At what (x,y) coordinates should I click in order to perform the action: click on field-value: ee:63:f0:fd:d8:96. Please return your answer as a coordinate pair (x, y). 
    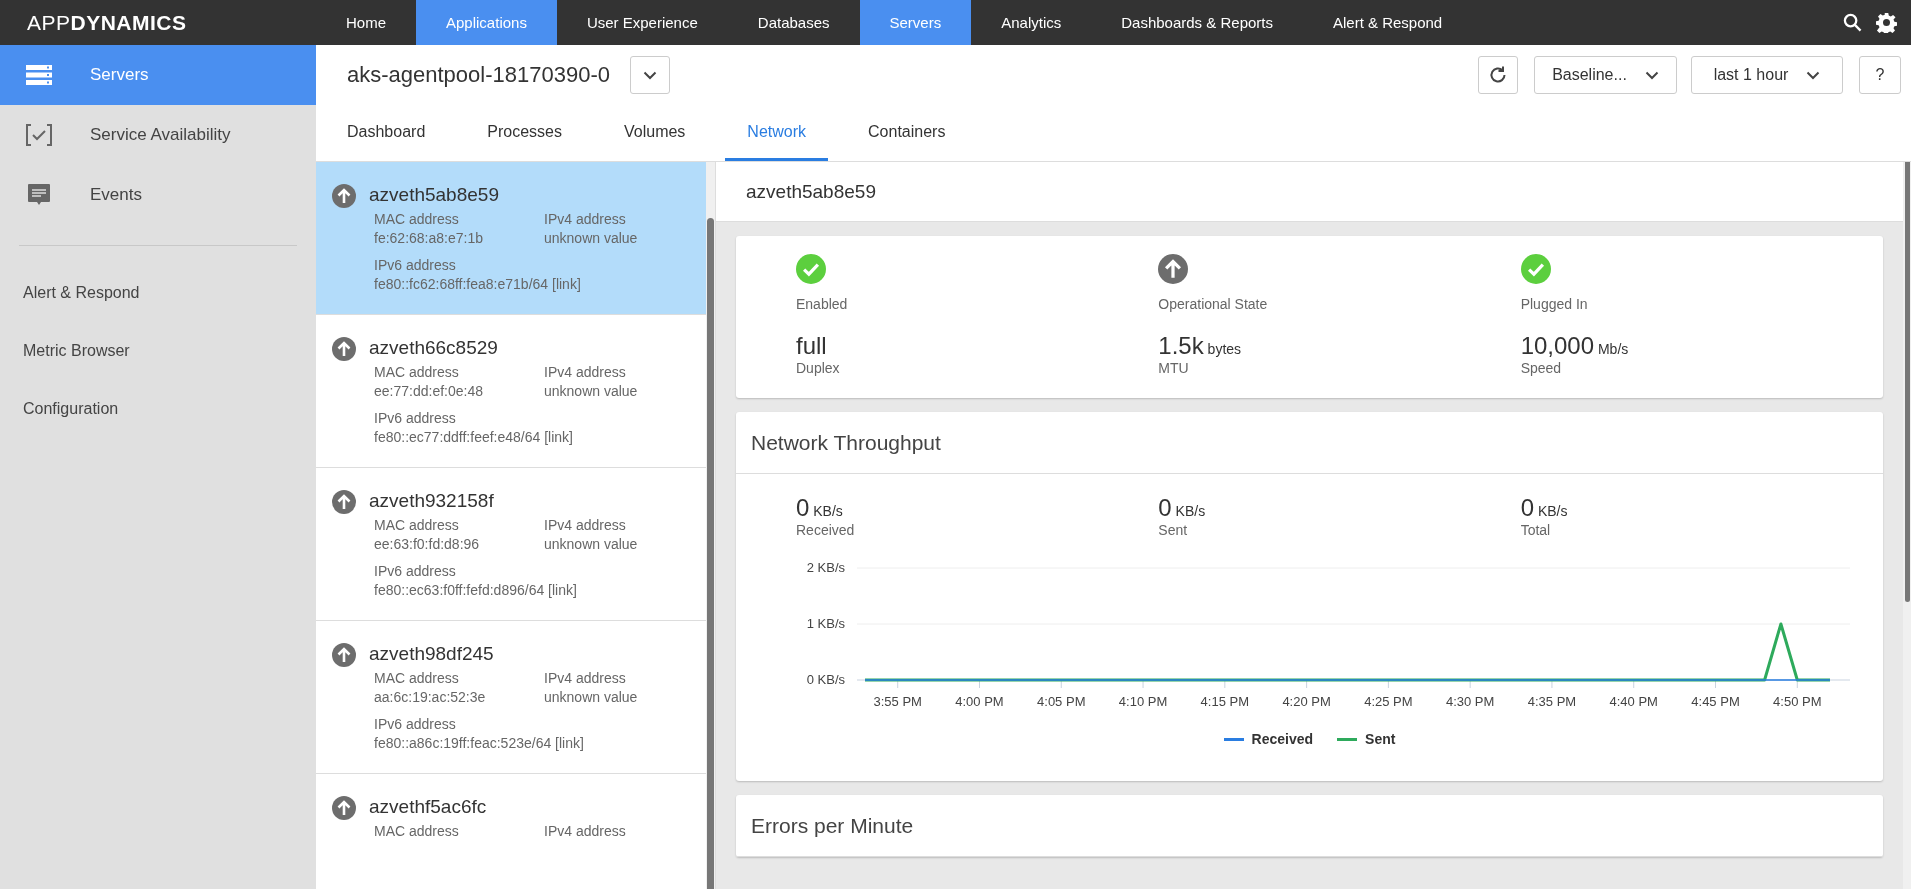
    Looking at the image, I should click on (427, 544).